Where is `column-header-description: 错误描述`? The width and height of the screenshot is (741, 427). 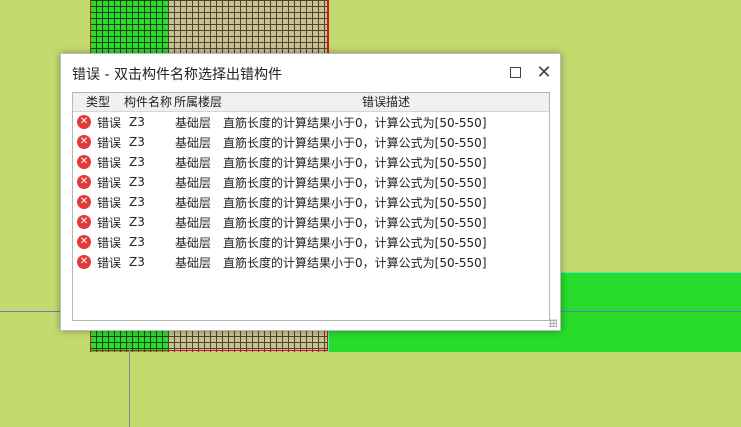
column-header-description: 错误描述 is located at coordinates (386, 102).